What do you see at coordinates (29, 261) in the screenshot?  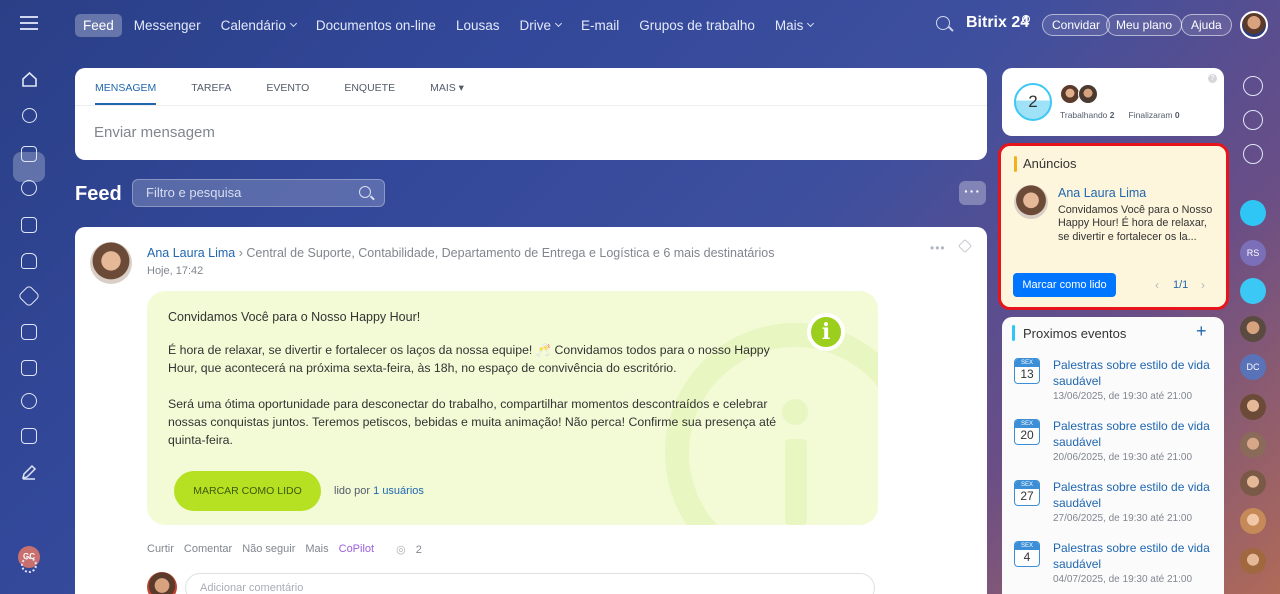 I see `copilot-icon` at bounding box center [29, 261].